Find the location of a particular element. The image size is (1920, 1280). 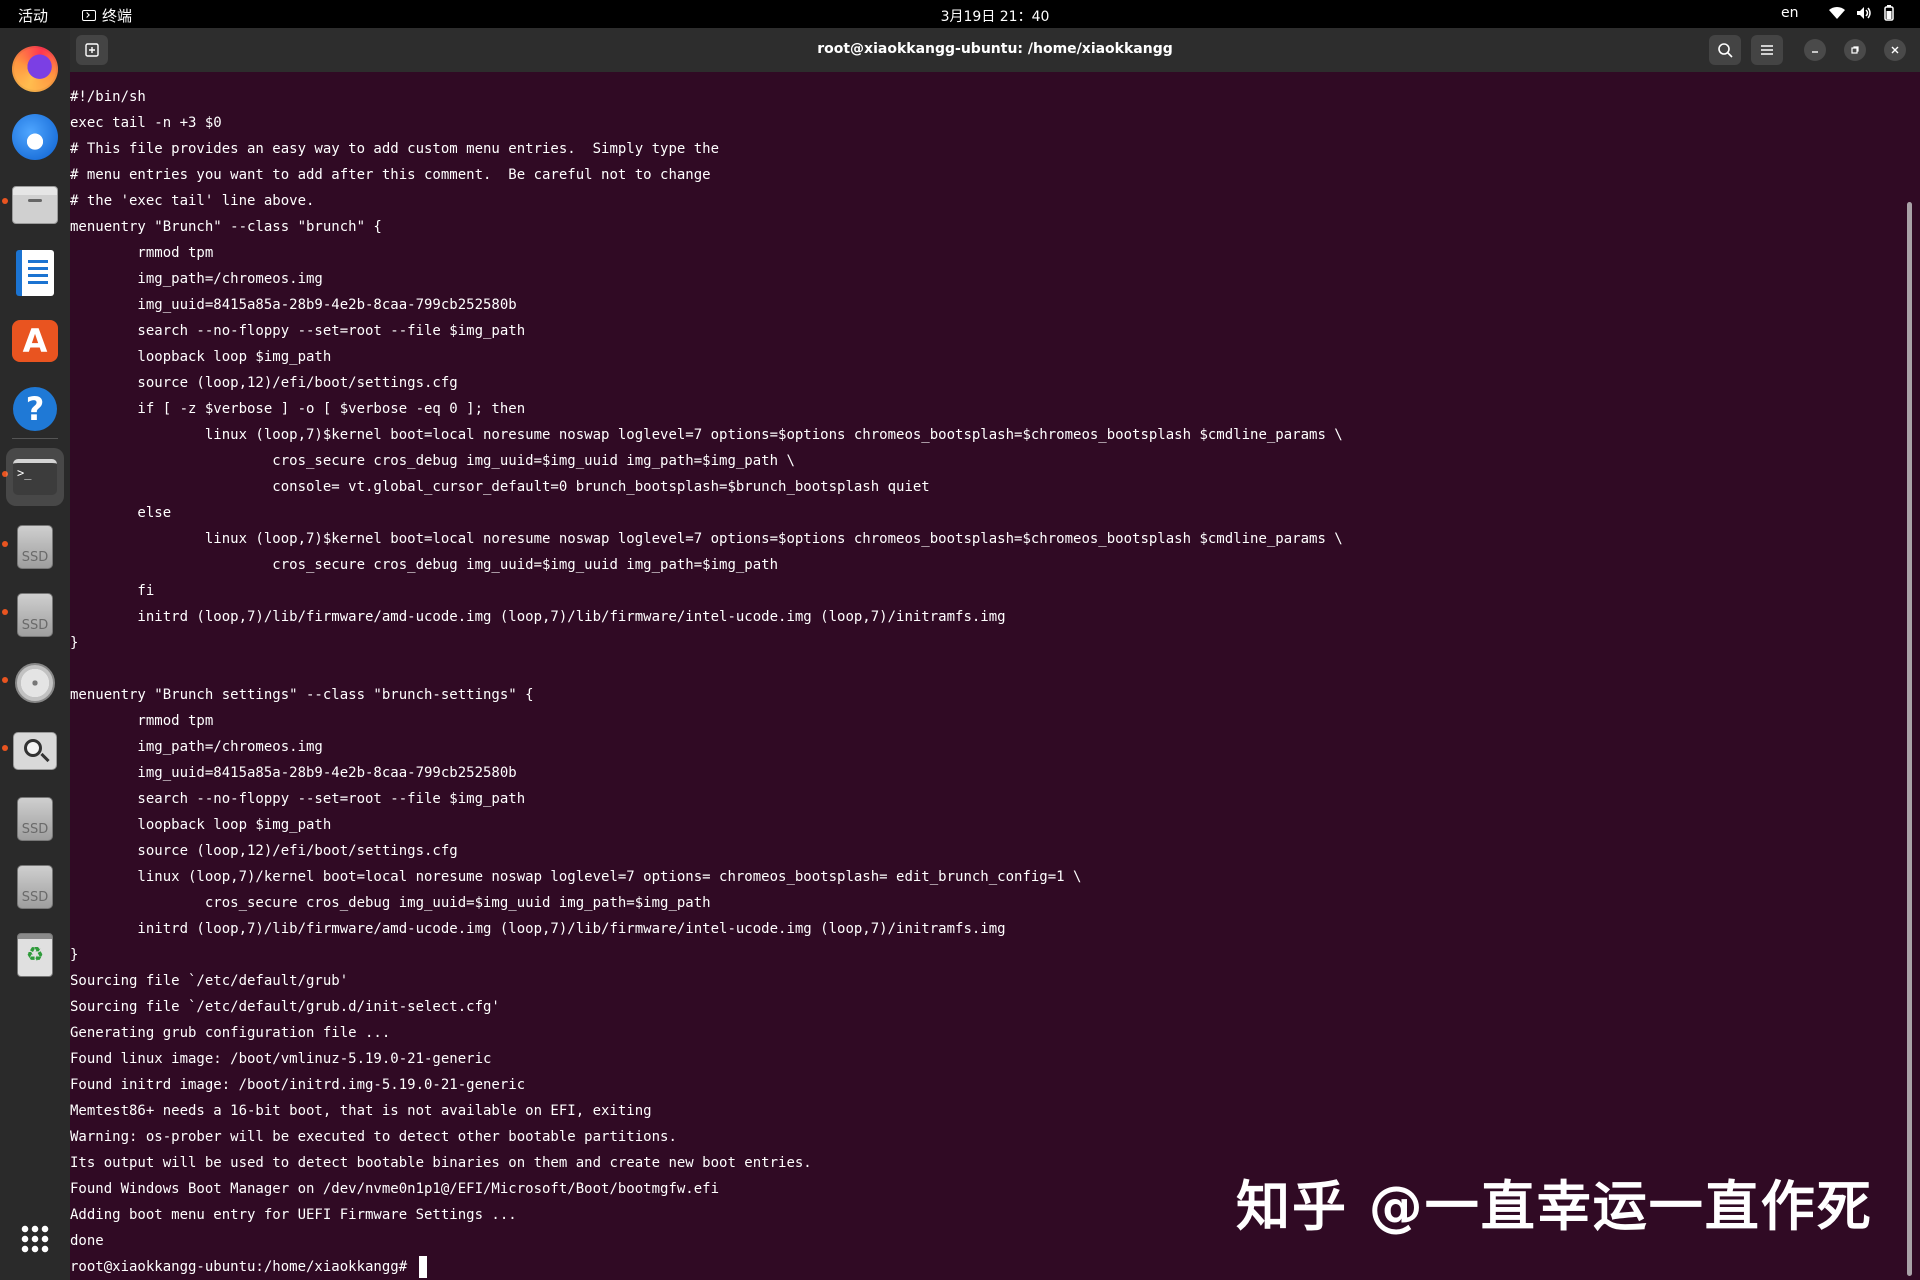

volume-icon is located at coordinates (1864, 13).